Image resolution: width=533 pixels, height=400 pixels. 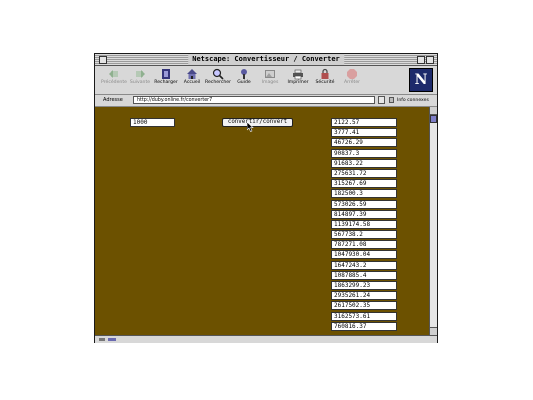 What do you see at coordinates (421, 80) in the screenshot?
I see `netscape-logo: N` at bounding box center [421, 80].